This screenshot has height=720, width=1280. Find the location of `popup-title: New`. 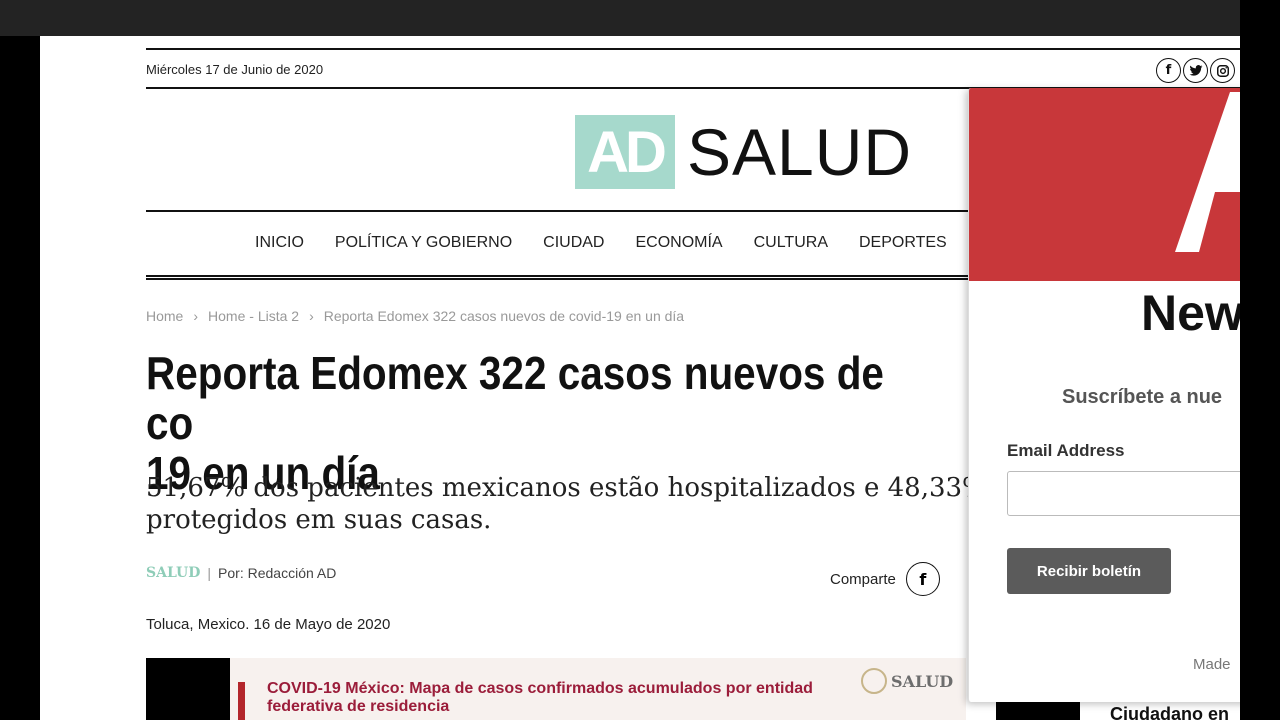

popup-title: New is located at coordinates (1190, 313).